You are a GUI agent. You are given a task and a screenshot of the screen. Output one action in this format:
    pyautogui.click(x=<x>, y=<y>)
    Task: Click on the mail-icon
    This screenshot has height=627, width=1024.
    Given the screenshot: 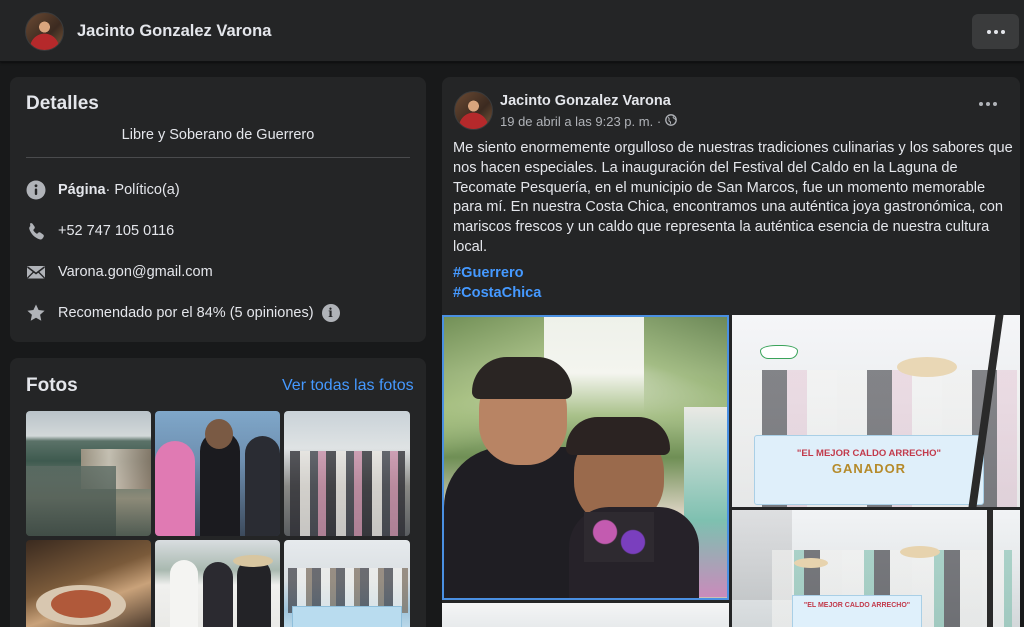 What is the action you would take?
    pyautogui.click(x=36, y=272)
    